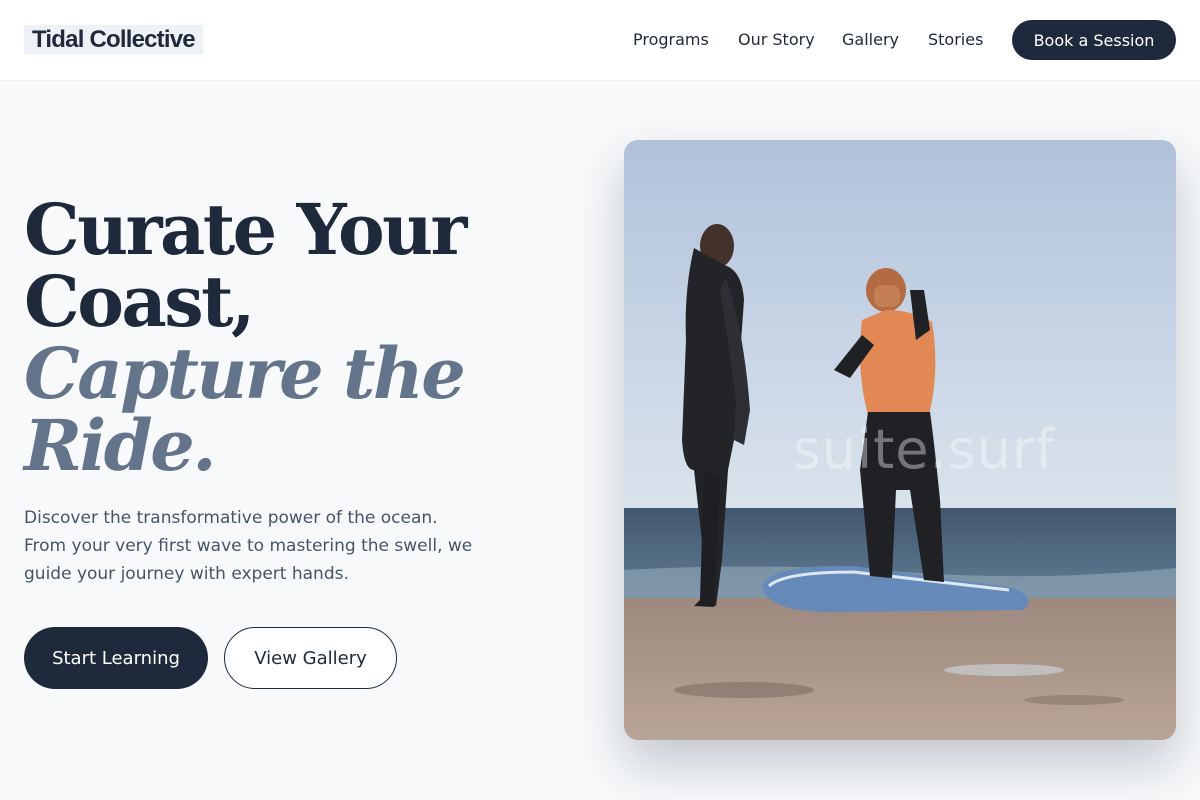 This screenshot has width=1200, height=800. What do you see at coordinates (310, 658) in the screenshot?
I see `view-gallery-button: View Gallery` at bounding box center [310, 658].